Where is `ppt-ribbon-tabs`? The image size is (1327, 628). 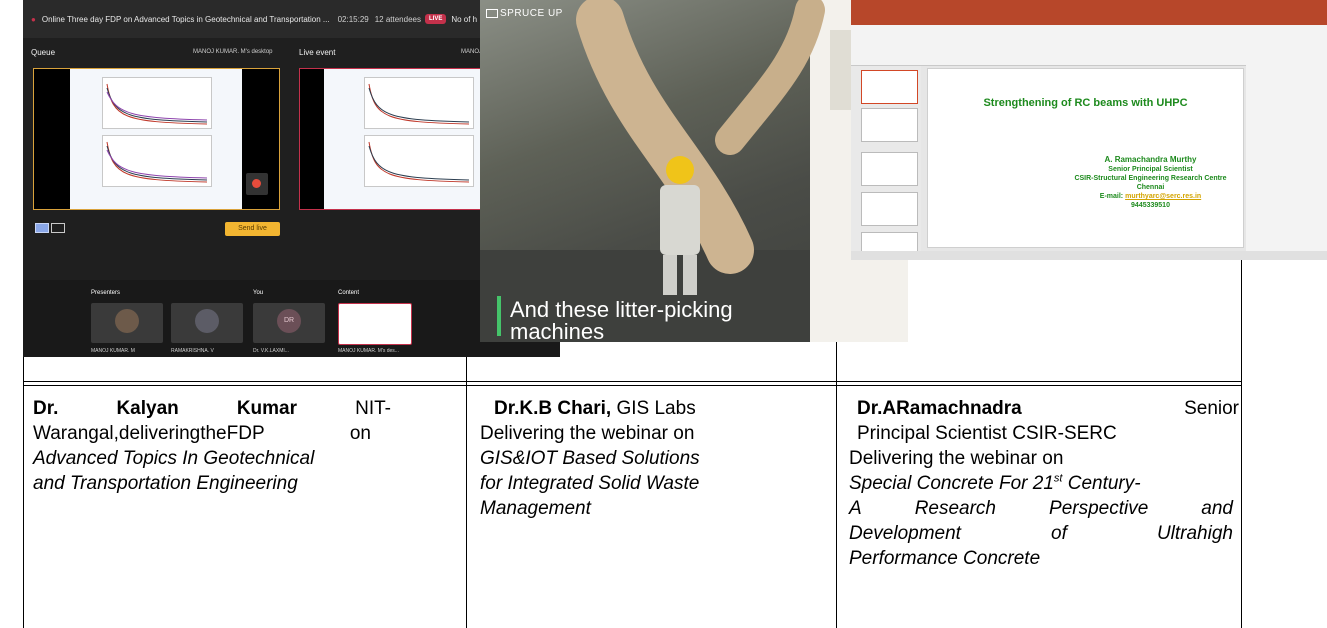 ppt-ribbon-tabs is located at coordinates (1089, 20).